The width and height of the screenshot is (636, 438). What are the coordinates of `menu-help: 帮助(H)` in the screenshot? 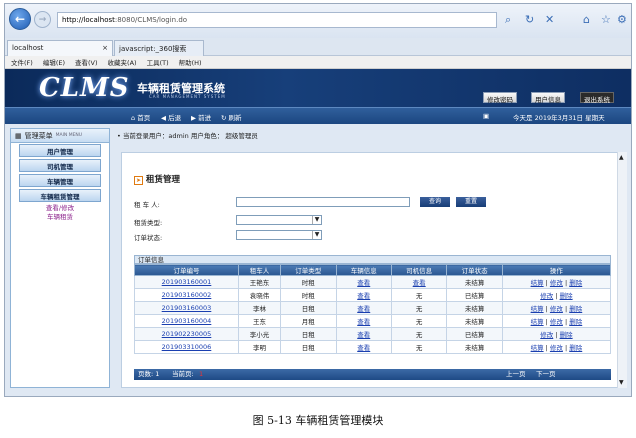 It's located at (190, 62).